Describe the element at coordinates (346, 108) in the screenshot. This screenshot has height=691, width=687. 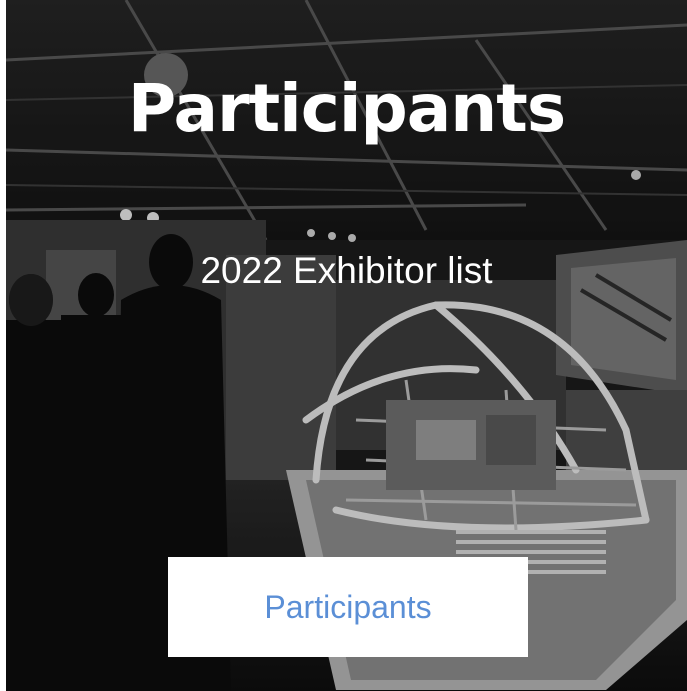
I see `page-title: Participants` at that location.